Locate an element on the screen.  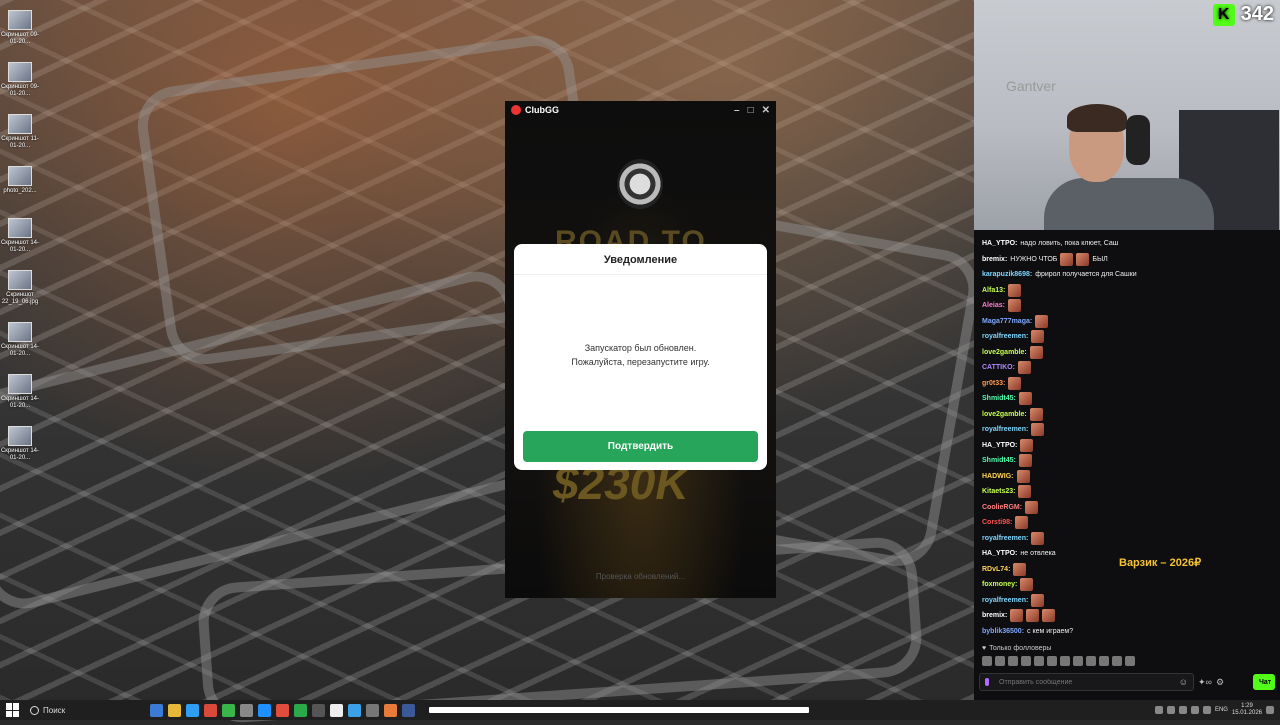
task-view-icon is located at coordinates (156, 710).